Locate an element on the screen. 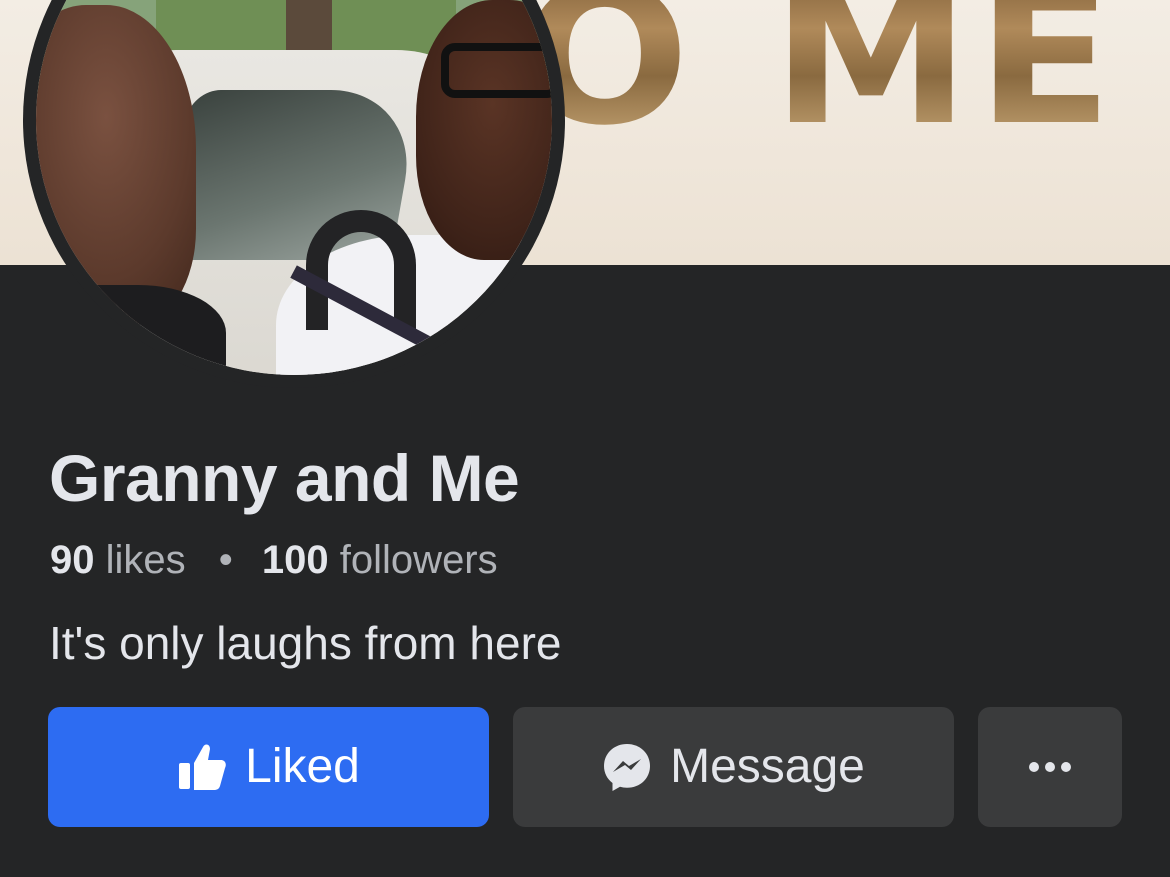 The width and height of the screenshot is (1170, 877). page-bio: It's only laughs from here is located at coordinates (305, 643).